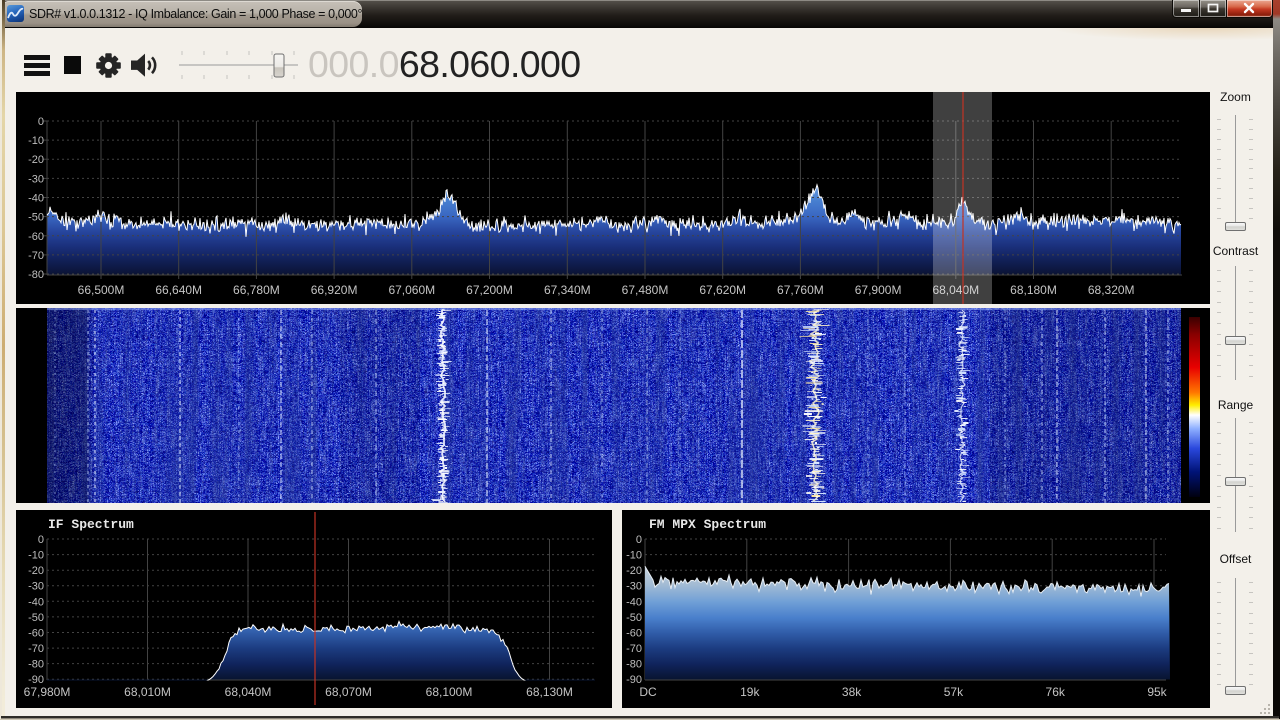 Image resolution: width=1280 pixels, height=720 pixels. I want to click on svg-text: 19k, so click(750, 692).